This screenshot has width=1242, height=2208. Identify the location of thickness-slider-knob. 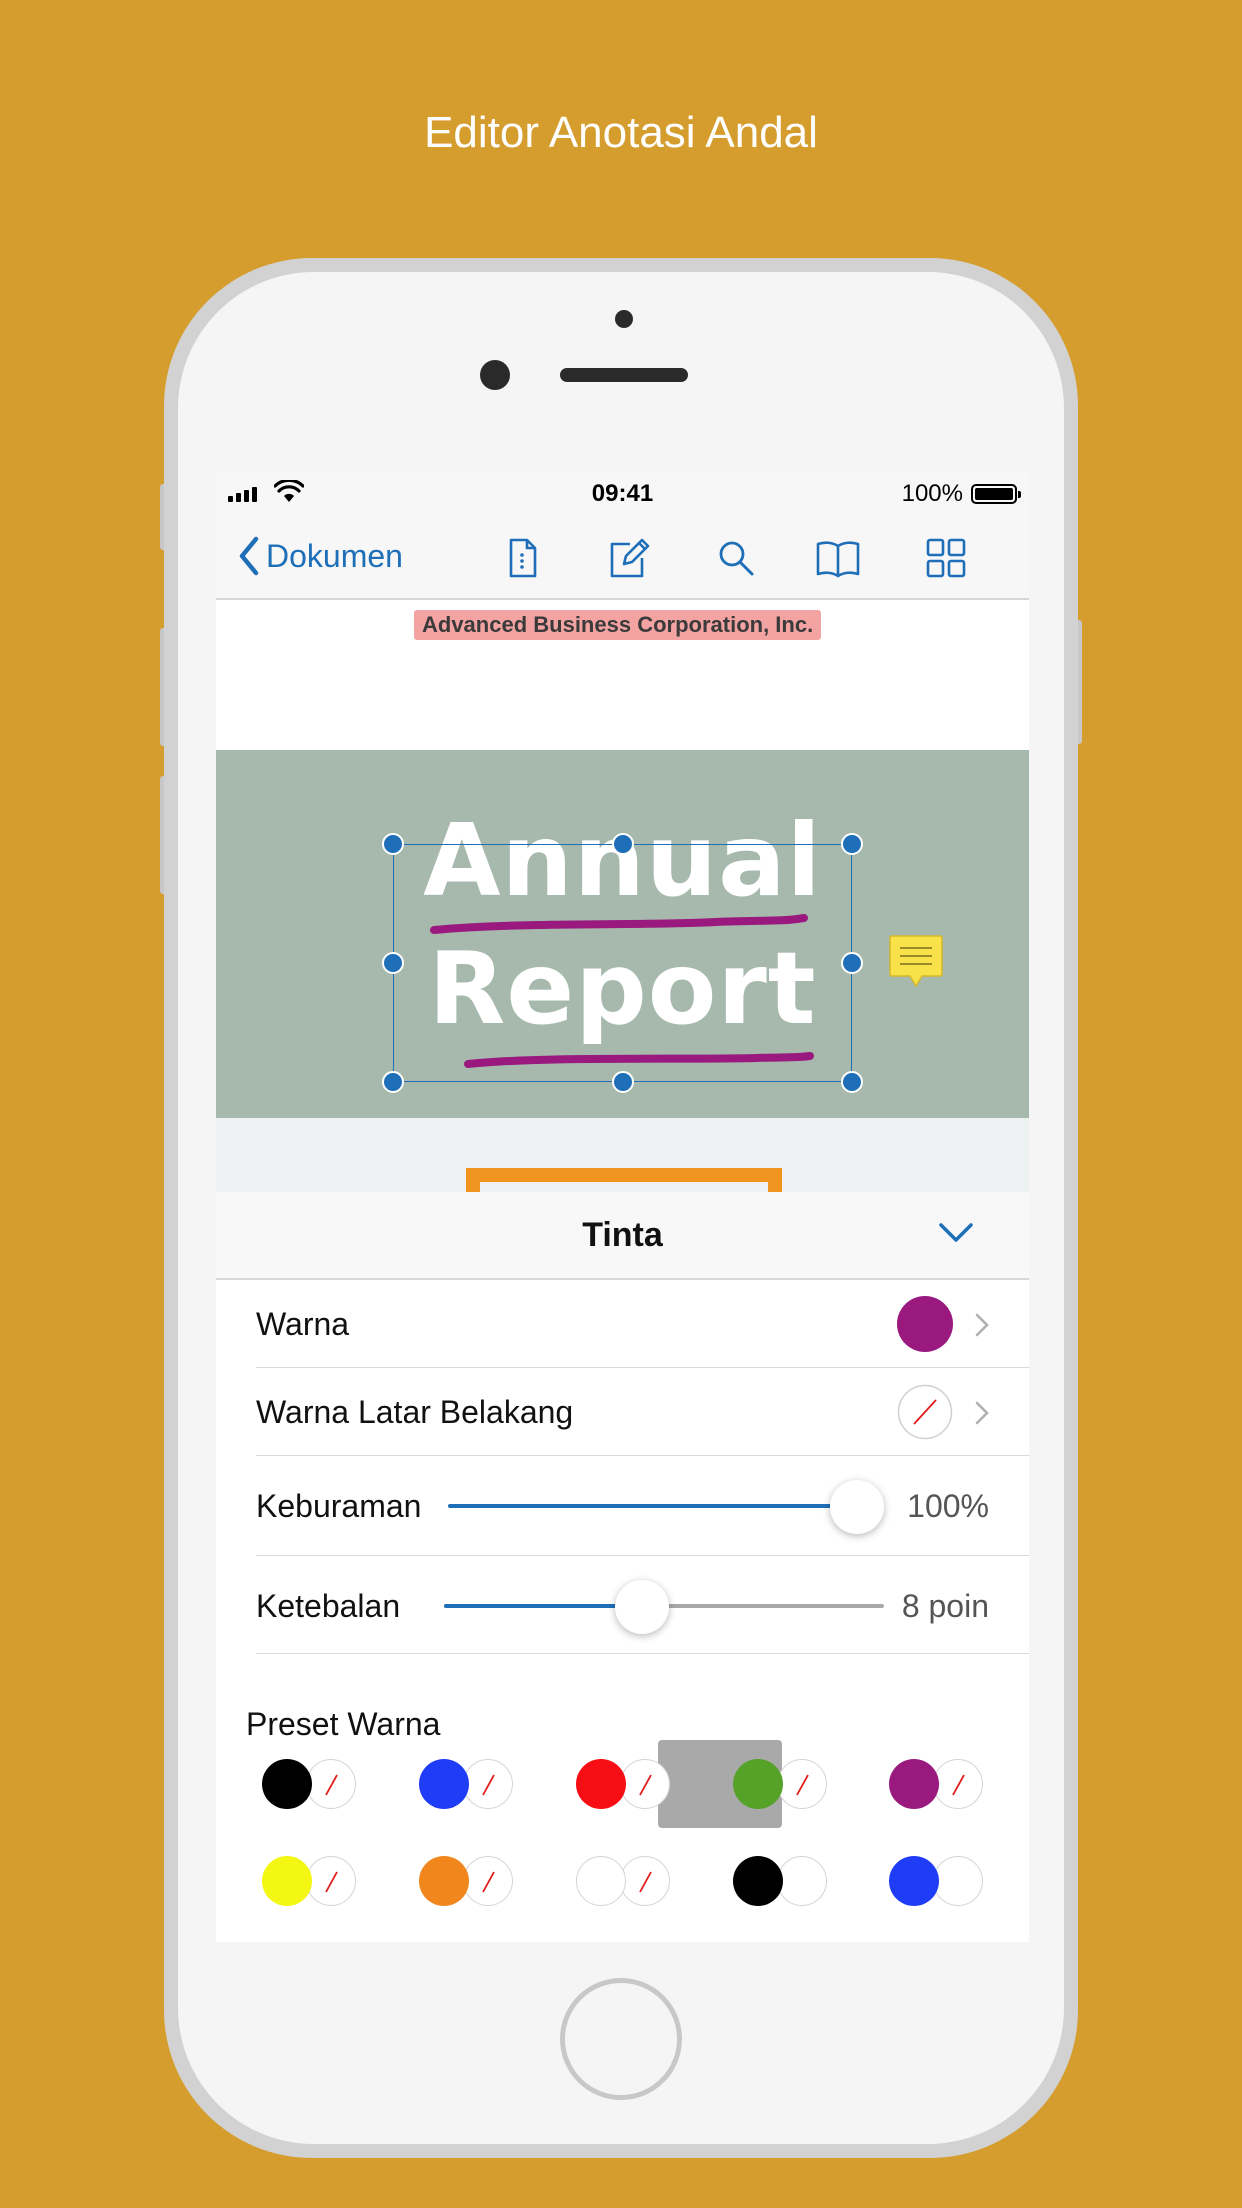
(642, 1607).